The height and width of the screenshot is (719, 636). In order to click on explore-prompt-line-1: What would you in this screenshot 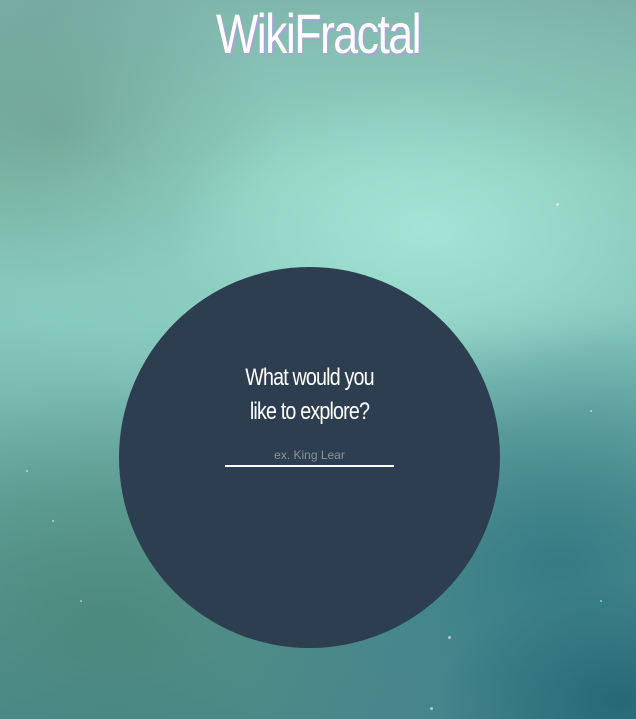, I will do `click(309, 377)`.